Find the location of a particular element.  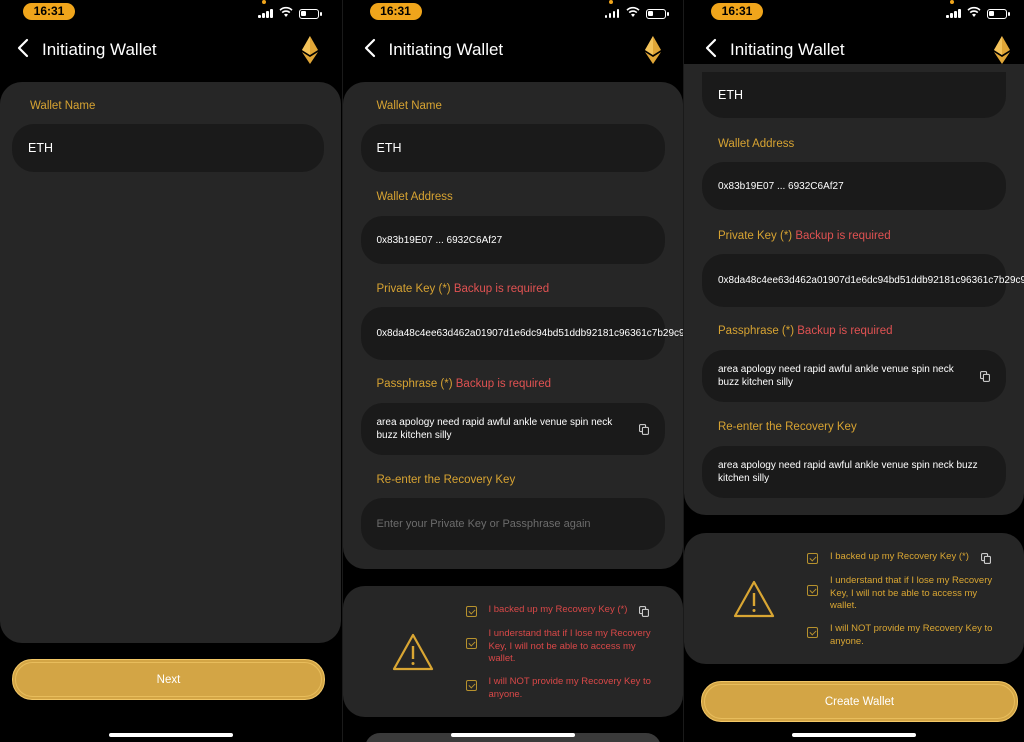

next-button-label: Next is located at coordinates (168, 679).